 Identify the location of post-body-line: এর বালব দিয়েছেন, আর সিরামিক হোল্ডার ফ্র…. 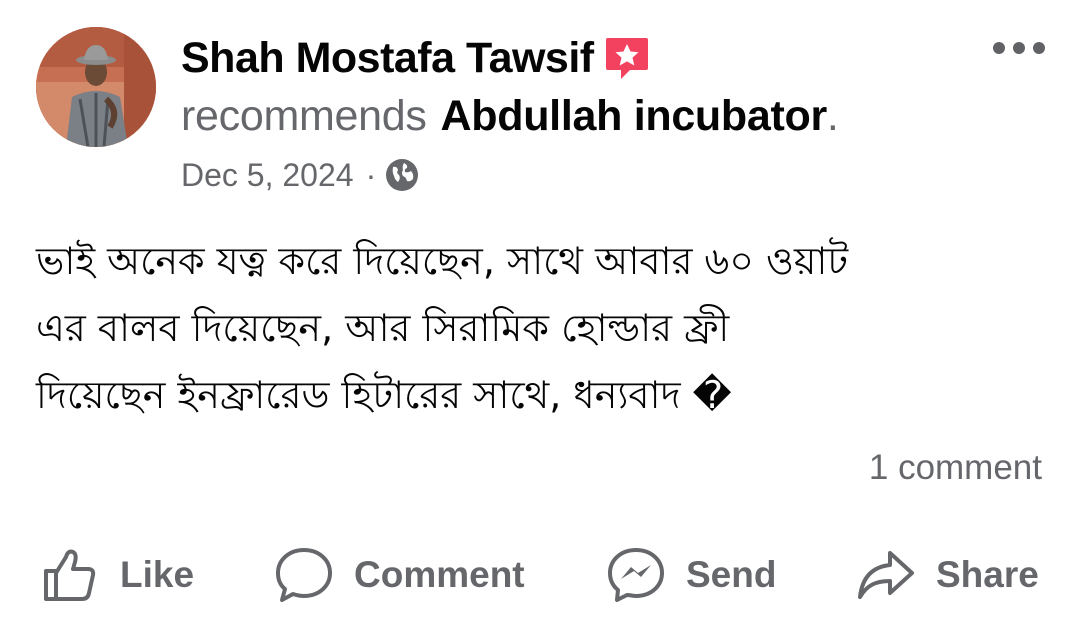
(383, 328).